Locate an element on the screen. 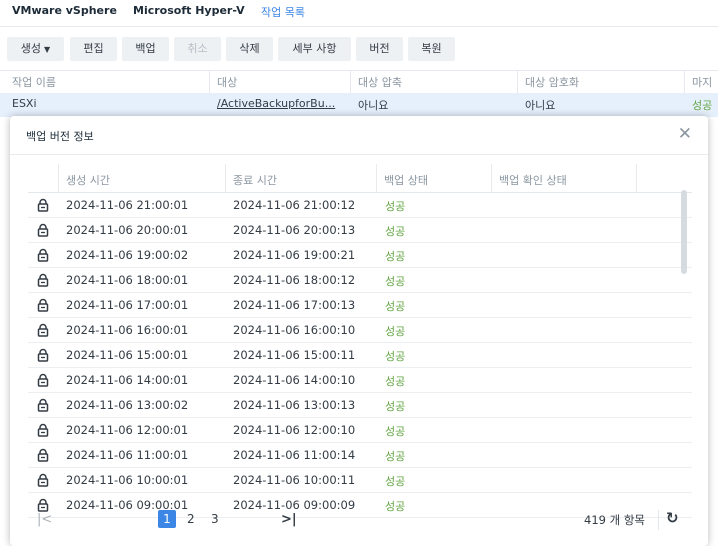  header-target-encryption: 대상 암호화 is located at coordinates (552, 82).